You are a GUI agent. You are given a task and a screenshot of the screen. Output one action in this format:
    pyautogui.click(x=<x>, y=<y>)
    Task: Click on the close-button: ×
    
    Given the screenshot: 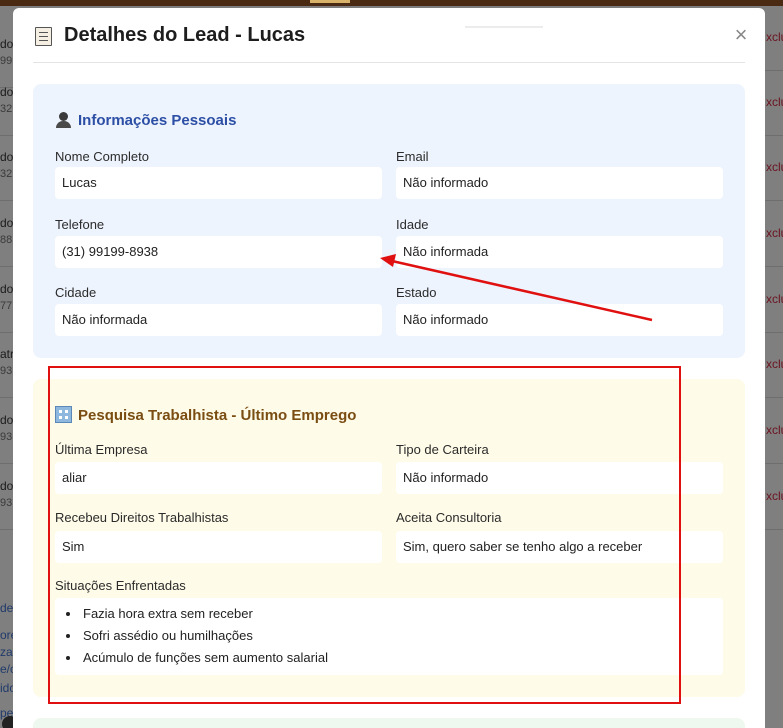 What is the action you would take?
    pyautogui.click(x=741, y=36)
    